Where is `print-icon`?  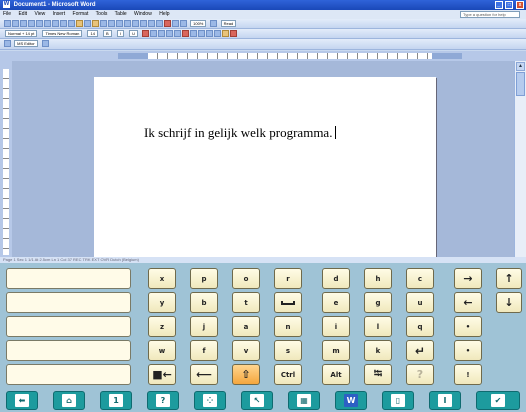 print-icon is located at coordinates (47, 23).